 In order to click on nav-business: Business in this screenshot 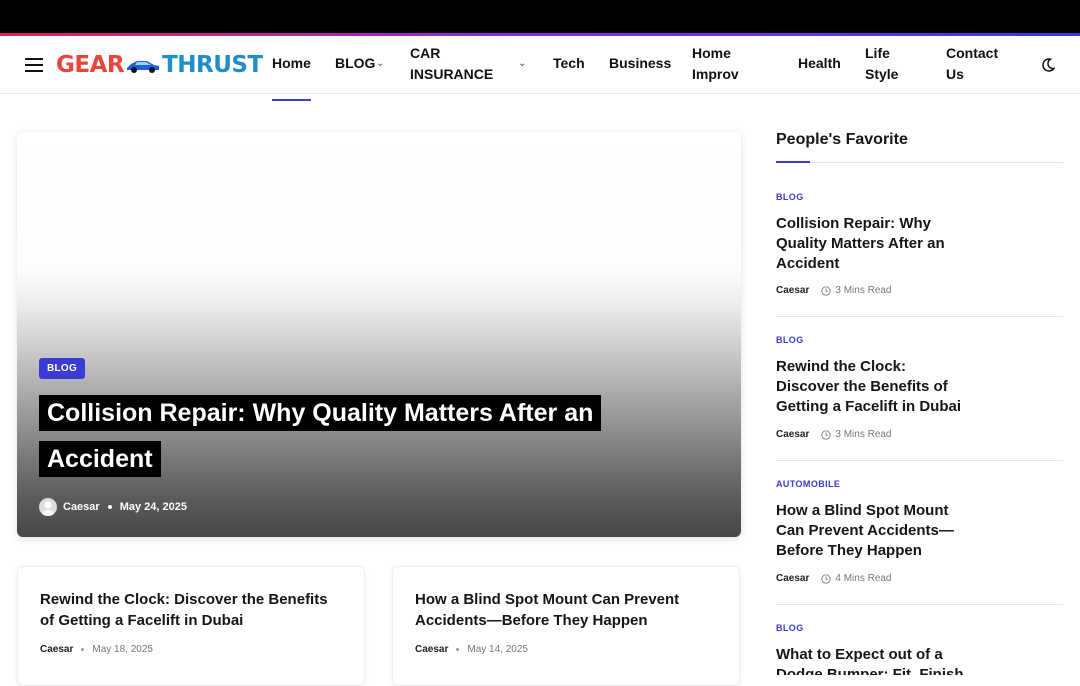, I will do `click(640, 63)`.